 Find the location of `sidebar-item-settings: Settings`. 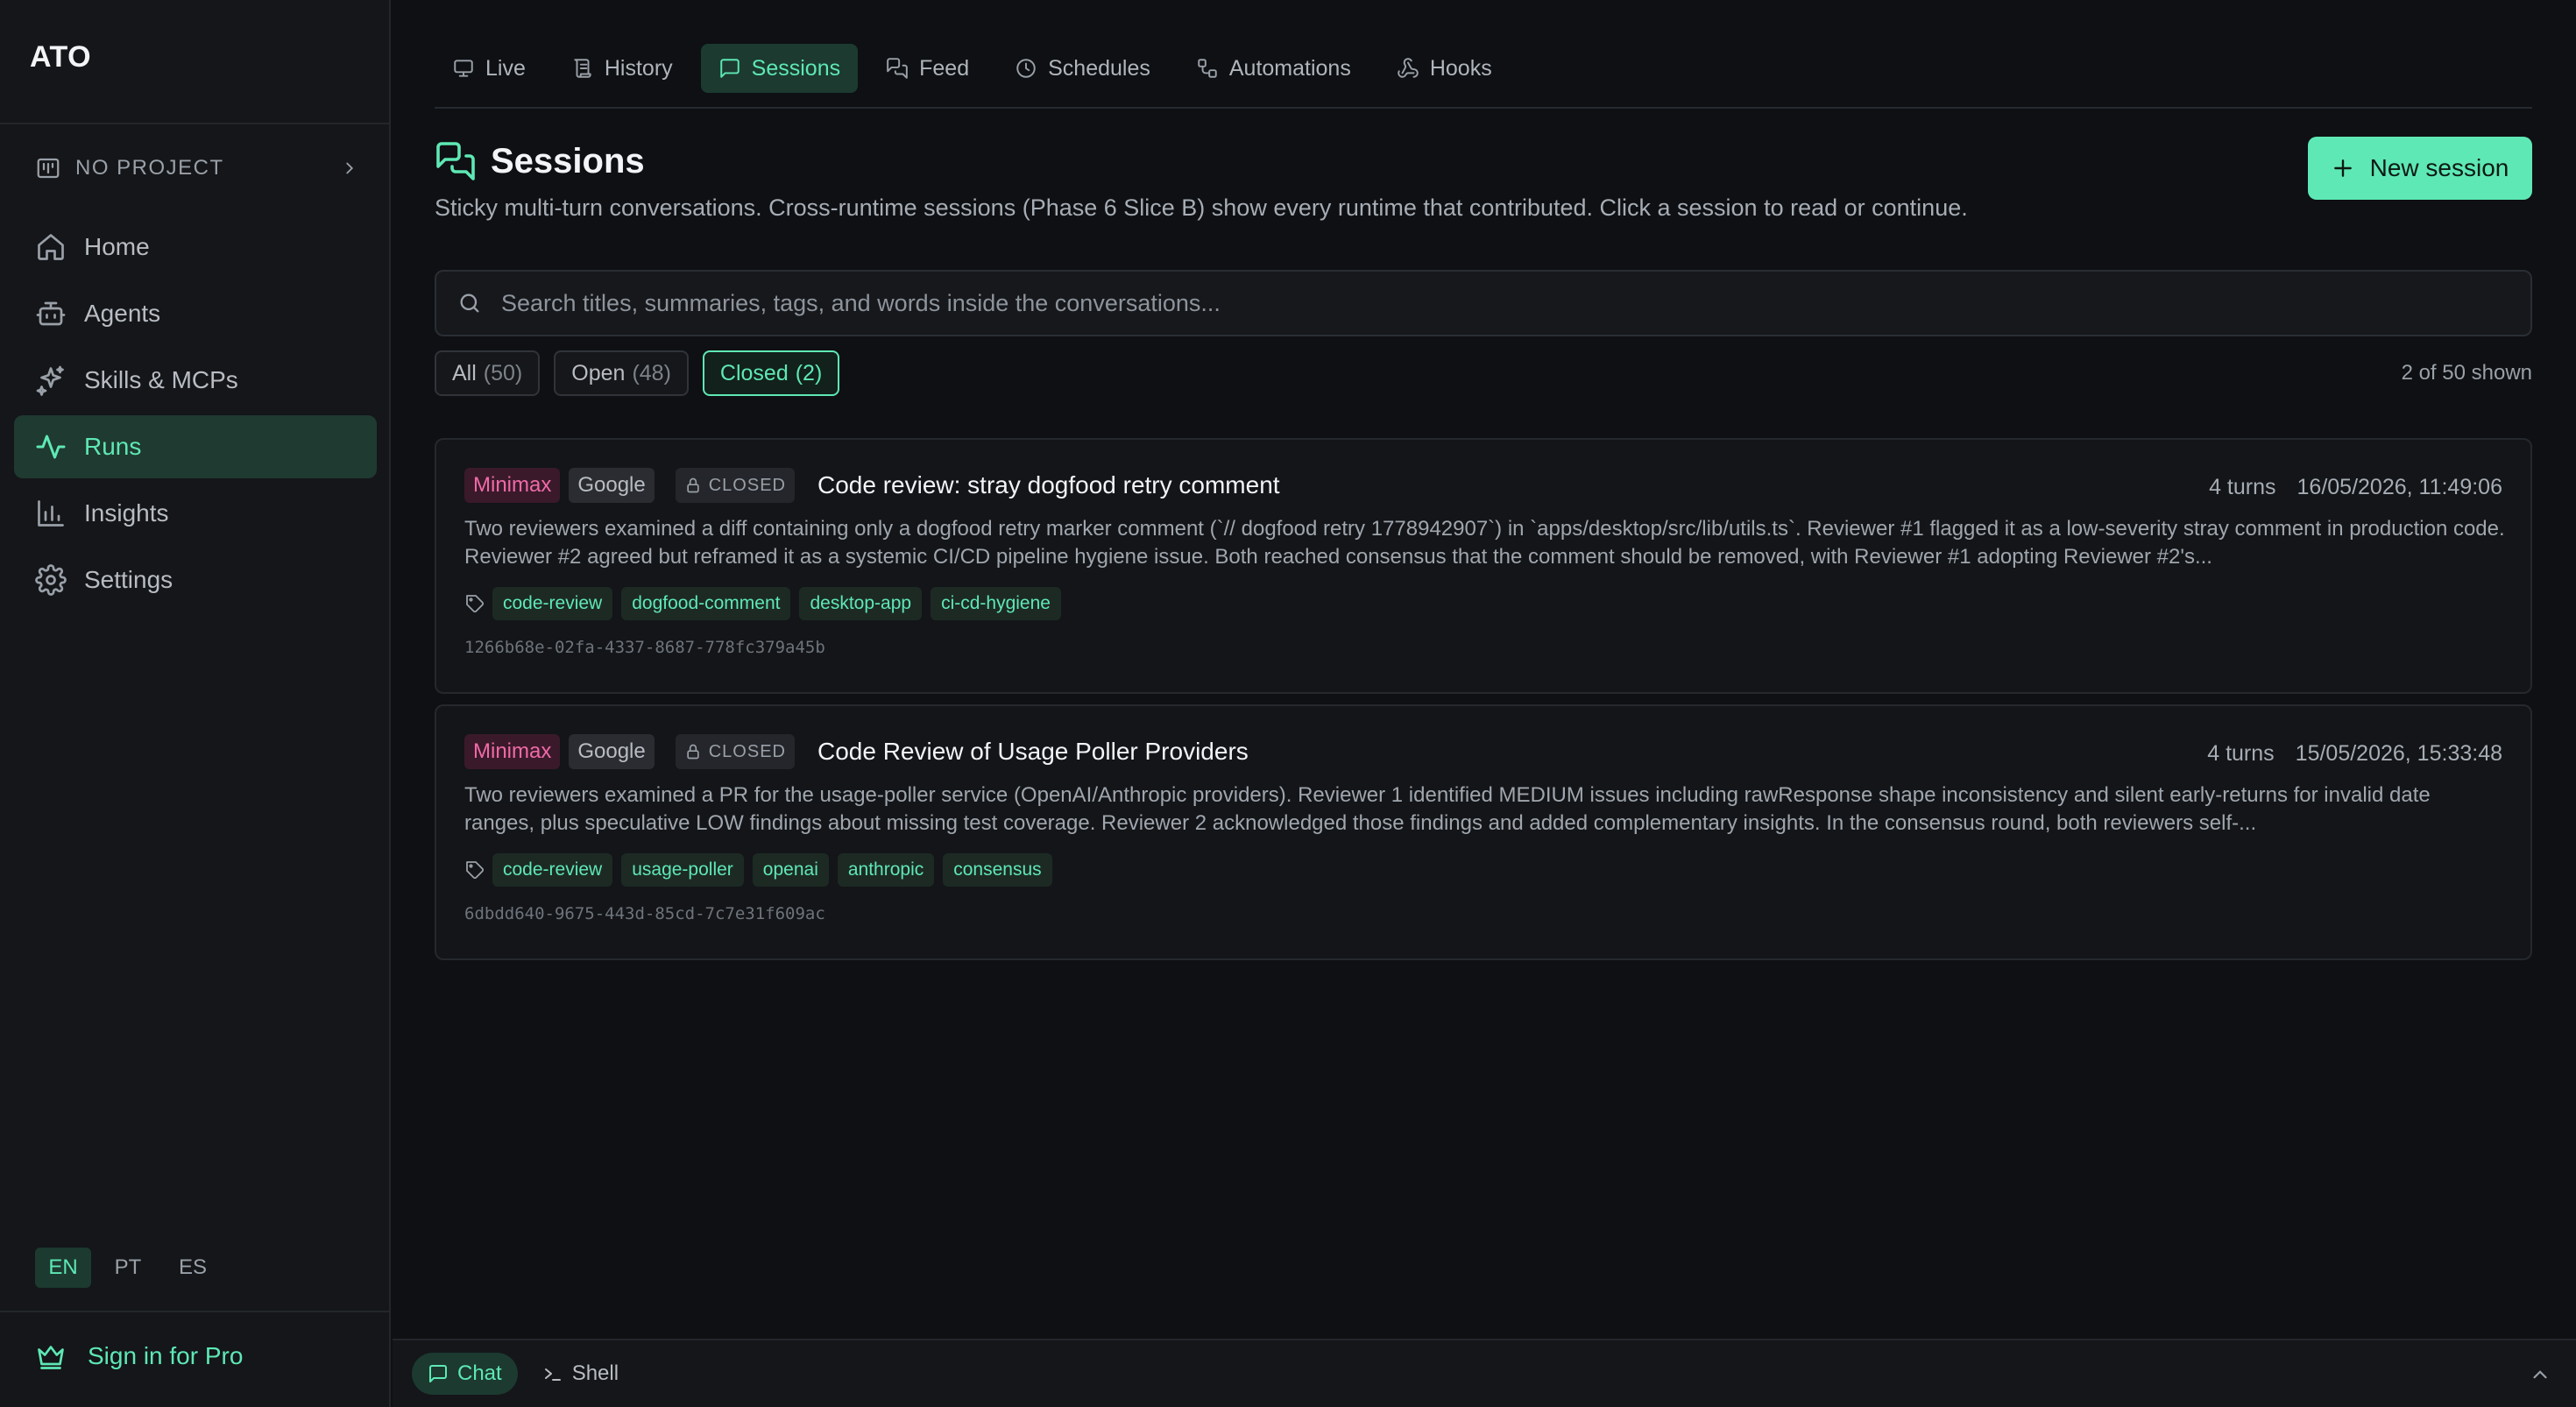

sidebar-item-settings: Settings is located at coordinates (195, 580).